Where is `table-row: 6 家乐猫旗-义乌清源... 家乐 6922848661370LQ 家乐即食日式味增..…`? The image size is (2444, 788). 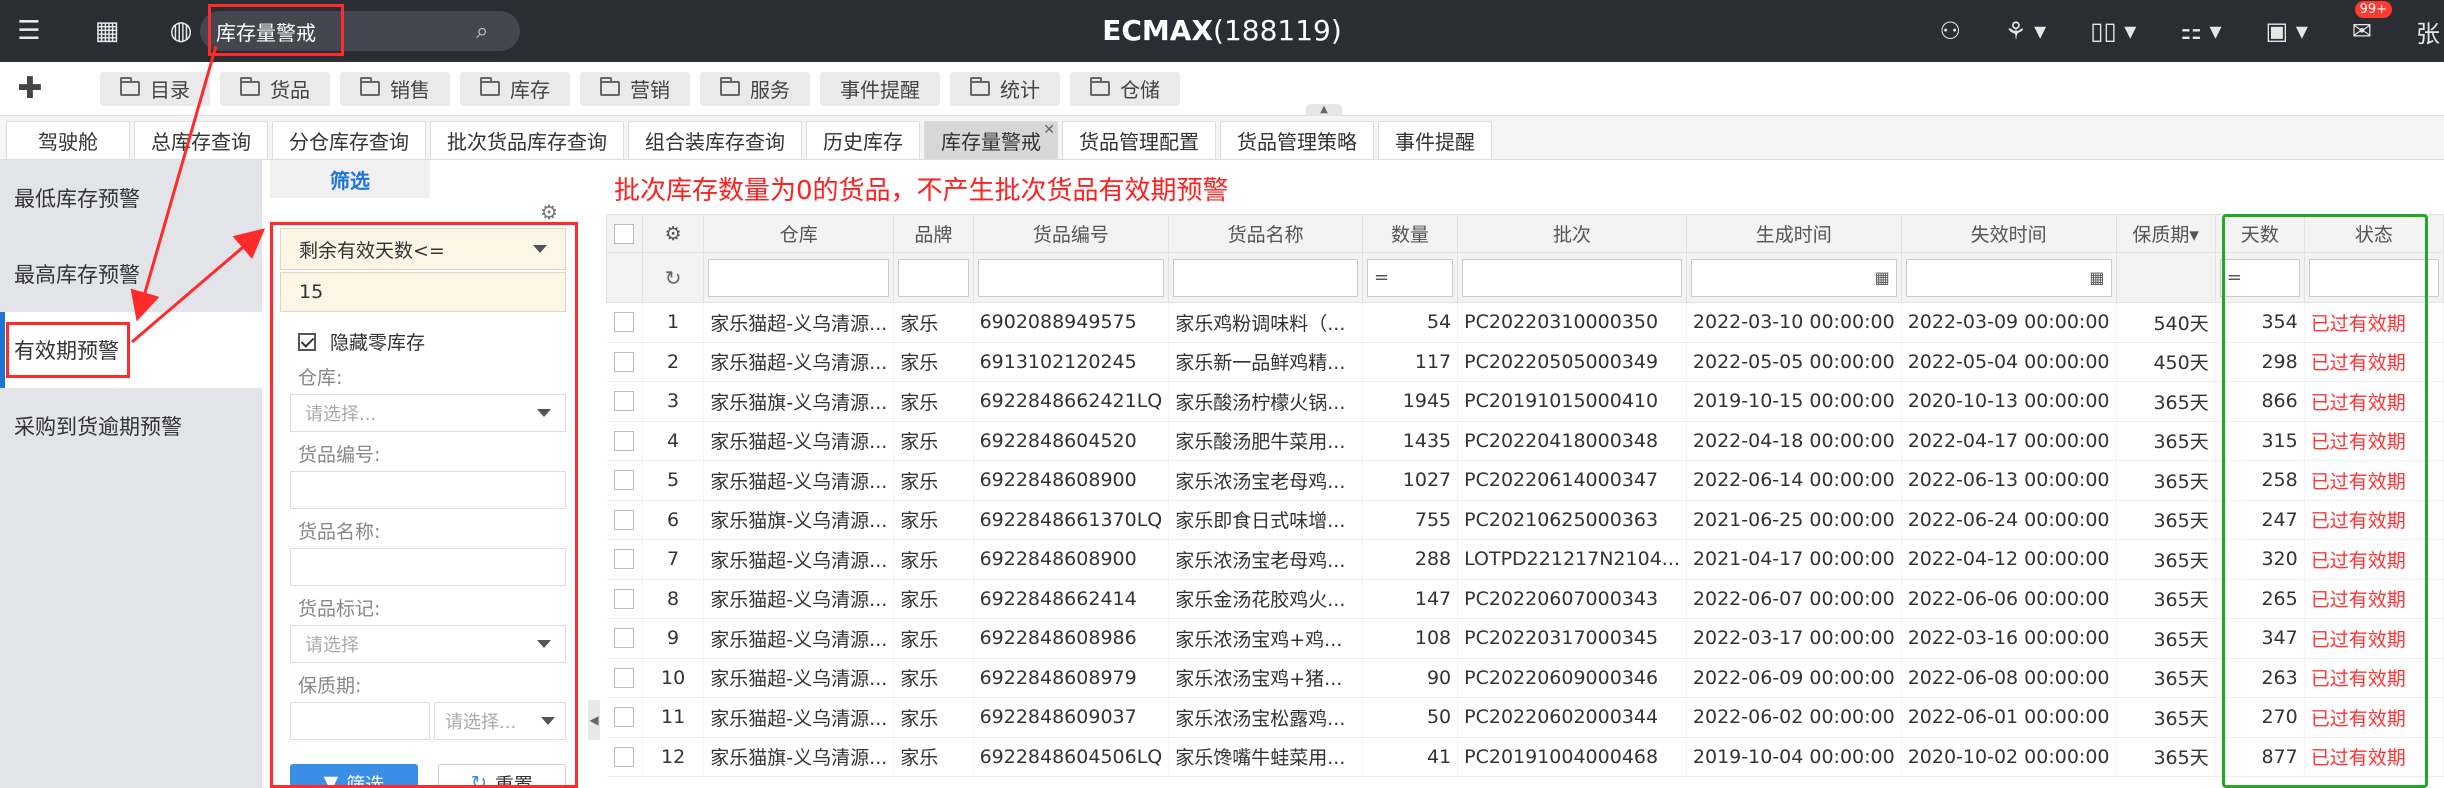 table-row: 6 家乐猫旗-义乌清源... 家乐 6922848661370LQ 家乐即食日式味增..… is located at coordinates (1525, 520).